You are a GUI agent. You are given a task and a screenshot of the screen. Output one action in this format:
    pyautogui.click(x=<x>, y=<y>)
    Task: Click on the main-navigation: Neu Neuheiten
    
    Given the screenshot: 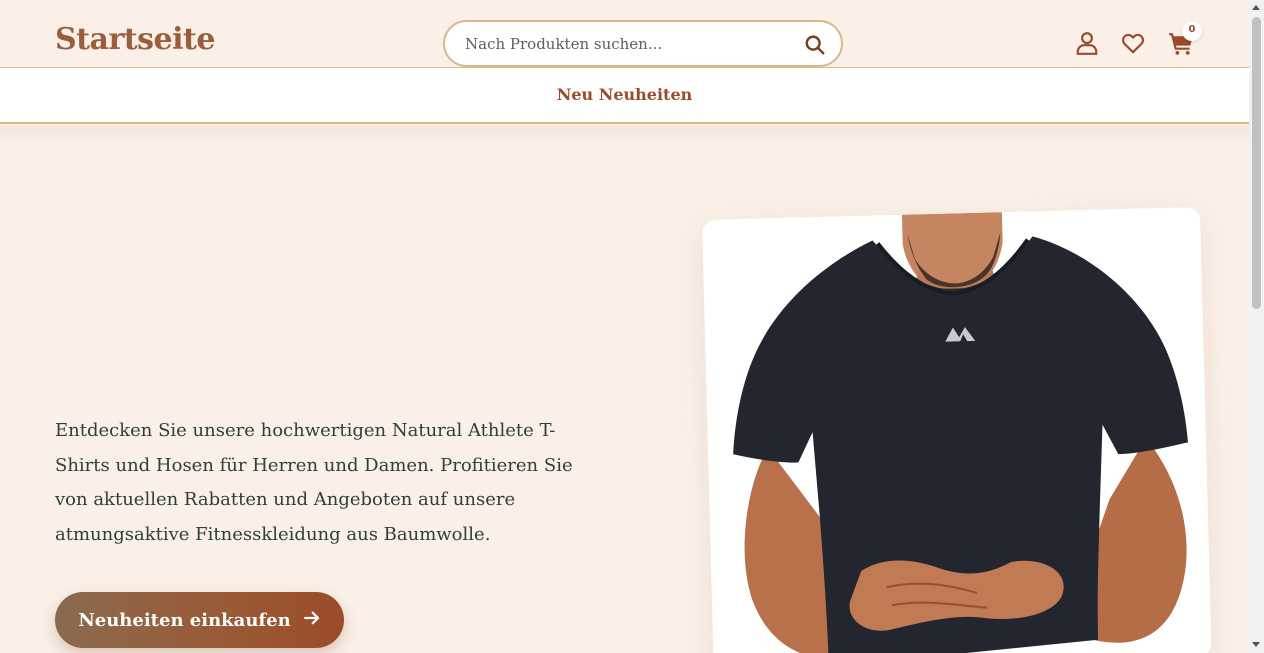 What is the action you would take?
    pyautogui.click(x=624, y=96)
    